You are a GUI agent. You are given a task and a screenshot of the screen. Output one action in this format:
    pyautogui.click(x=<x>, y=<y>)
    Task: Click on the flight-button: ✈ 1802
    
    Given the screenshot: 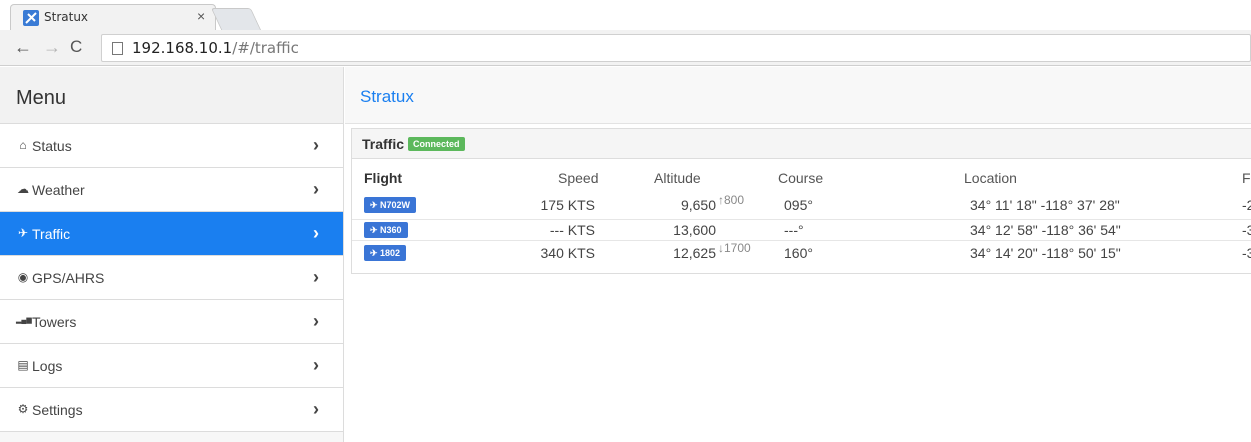 What is the action you would take?
    pyautogui.click(x=385, y=253)
    